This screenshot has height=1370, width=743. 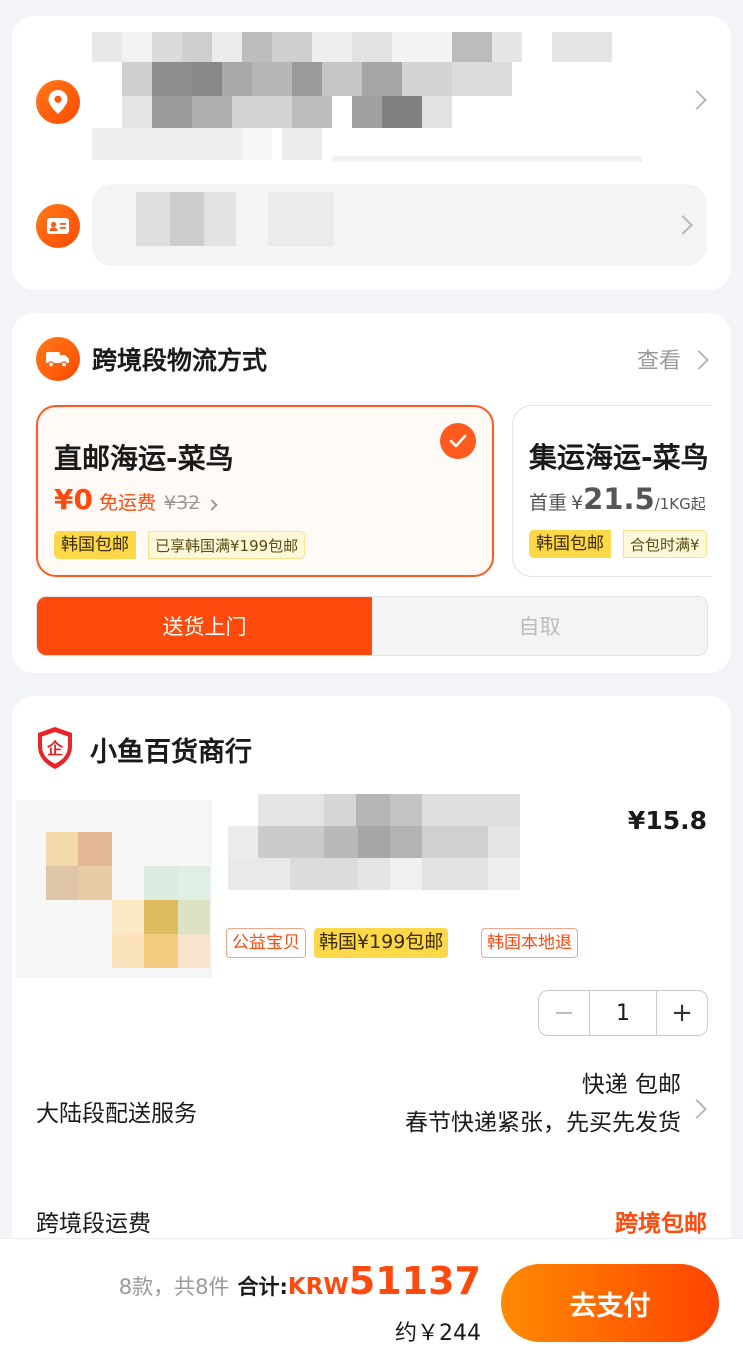 What do you see at coordinates (93, 1224) in the screenshot?
I see `crossborder-fee-label: 跨境段运费` at bounding box center [93, 1224].